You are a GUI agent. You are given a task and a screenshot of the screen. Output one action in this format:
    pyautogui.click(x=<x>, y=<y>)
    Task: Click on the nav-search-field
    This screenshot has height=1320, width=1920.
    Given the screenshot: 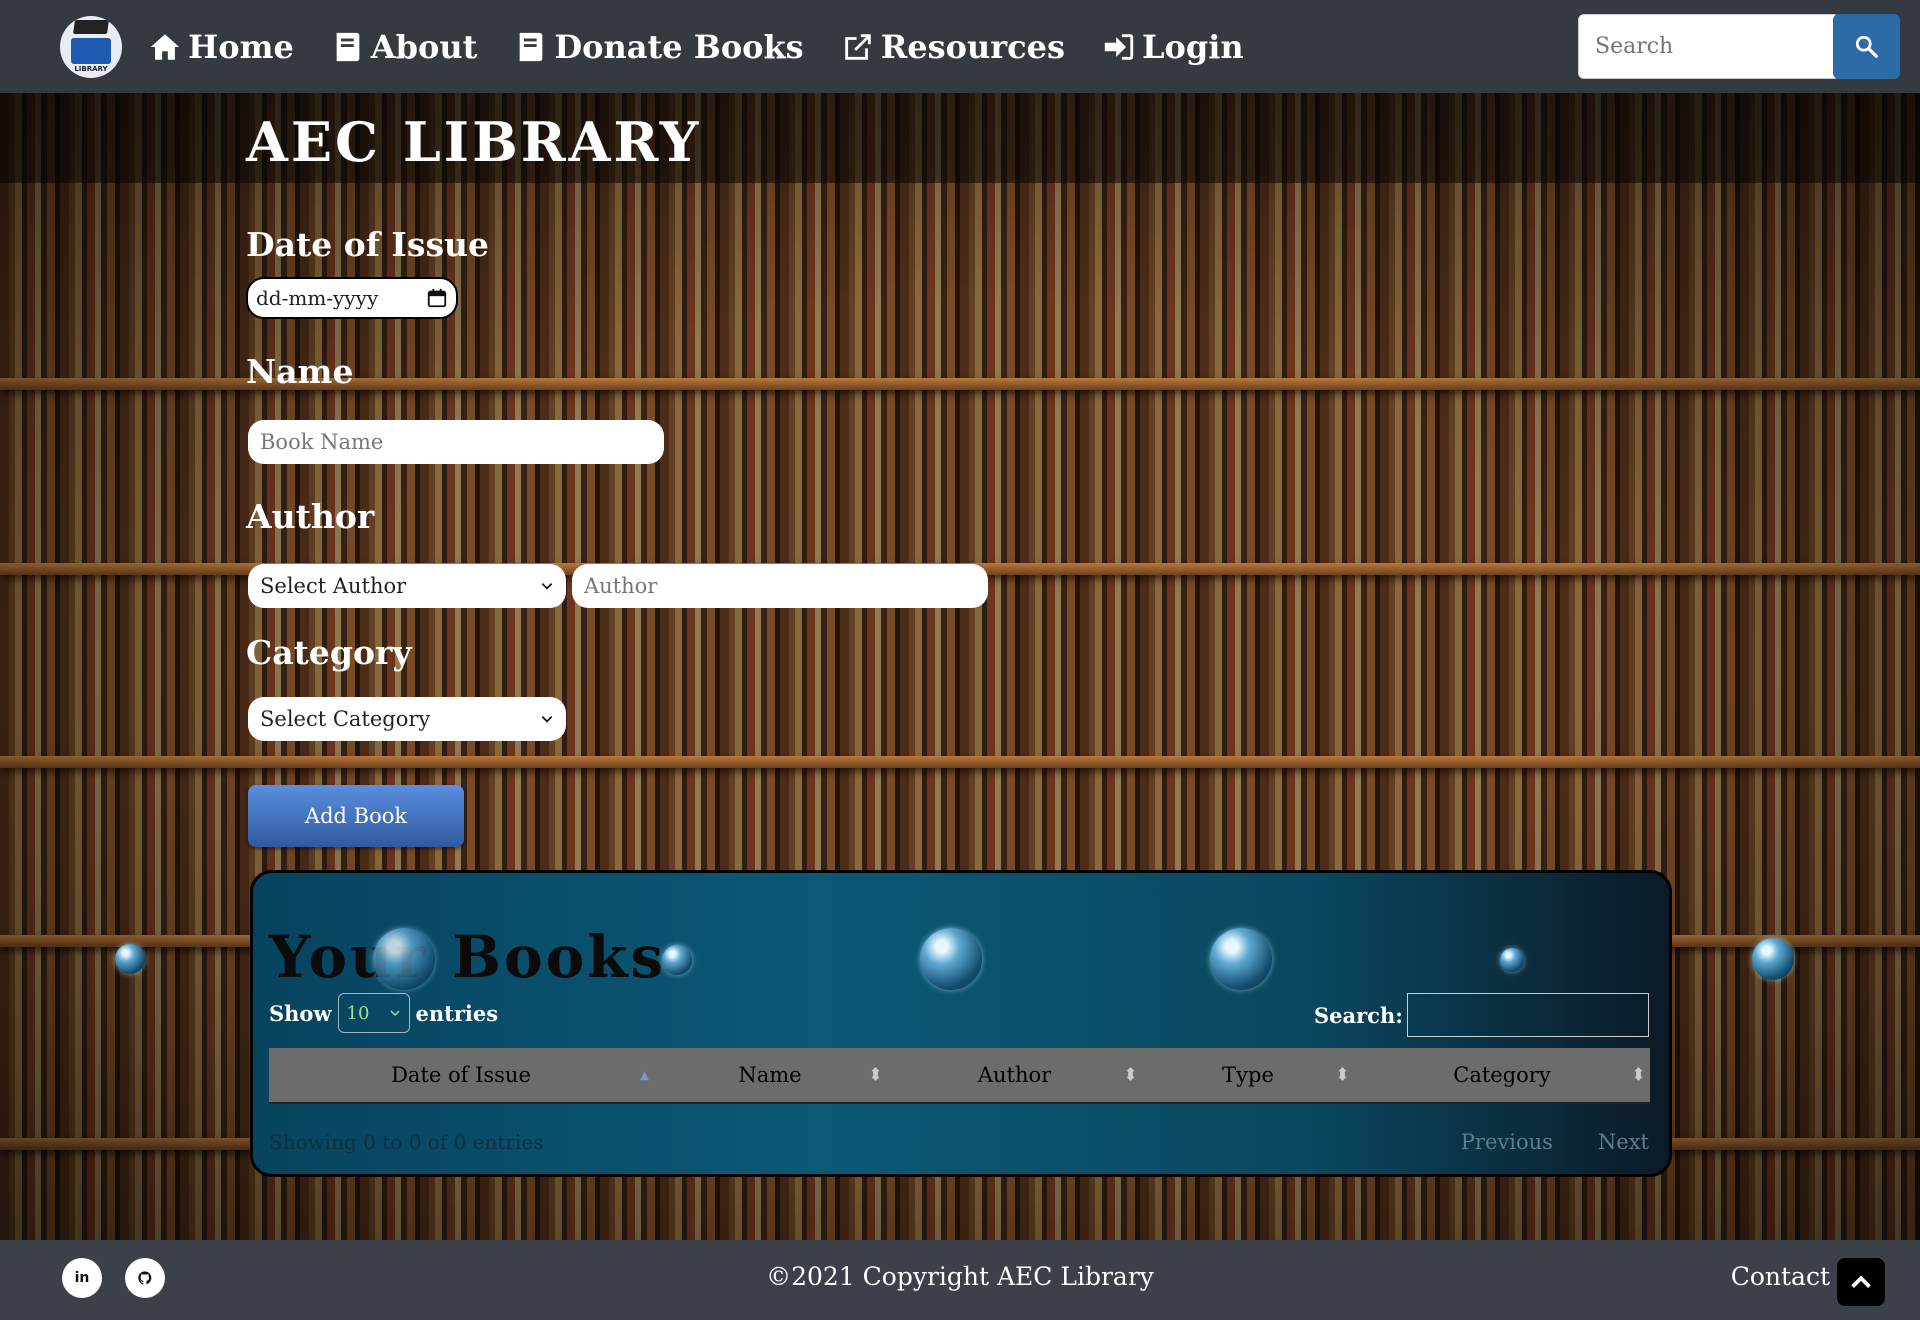 What is the action you would take?
    pyautogui.click(x=1709, y=46)
    